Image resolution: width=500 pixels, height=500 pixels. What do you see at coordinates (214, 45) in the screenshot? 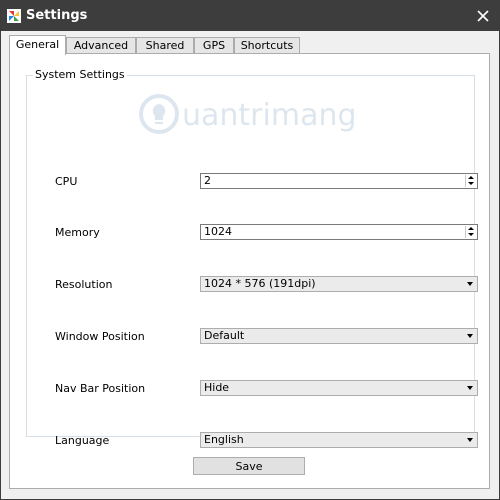
I see `tab-gps: GPS` at bounding box center [214, 45].